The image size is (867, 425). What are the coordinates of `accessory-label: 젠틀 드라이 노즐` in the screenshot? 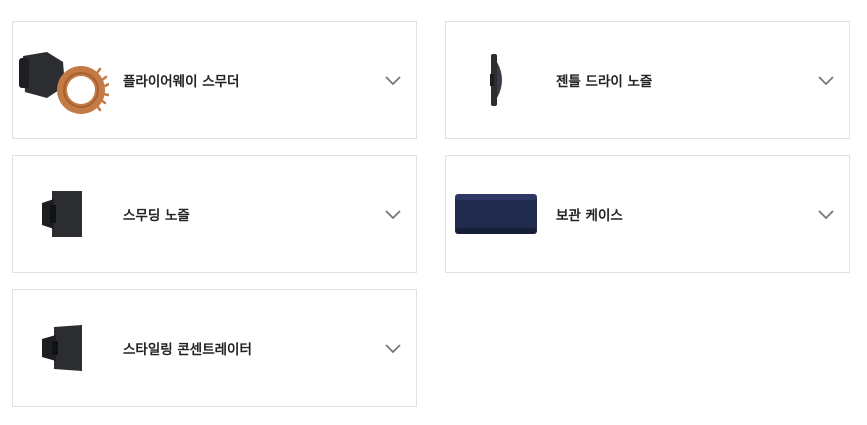 It's located at (604, 82).